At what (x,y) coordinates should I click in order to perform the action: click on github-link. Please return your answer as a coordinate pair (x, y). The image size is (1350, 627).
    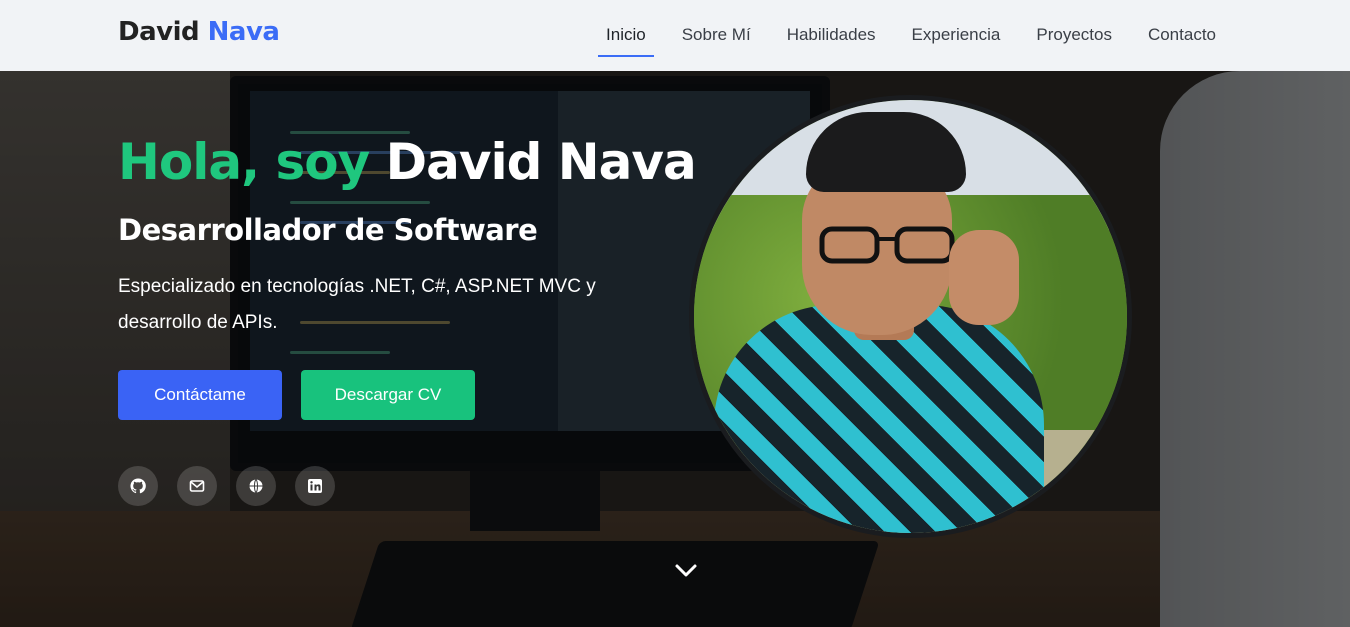
    Looking at the image, I should click on (138, 486).